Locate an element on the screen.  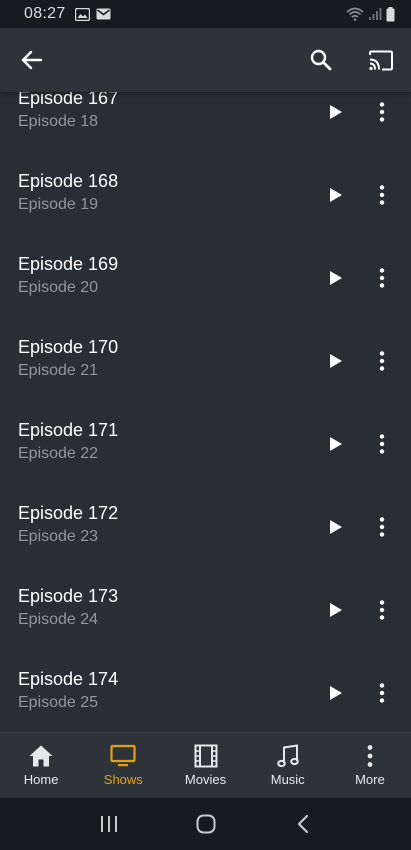
system-status-icons is located at coordinates (370, 14).